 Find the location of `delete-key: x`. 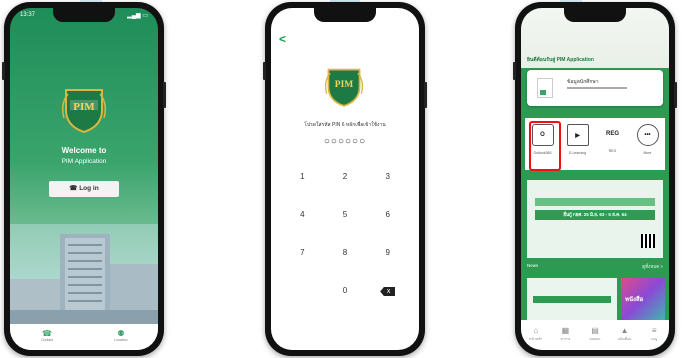

delete-key: x is located at coordinates (387, 291).